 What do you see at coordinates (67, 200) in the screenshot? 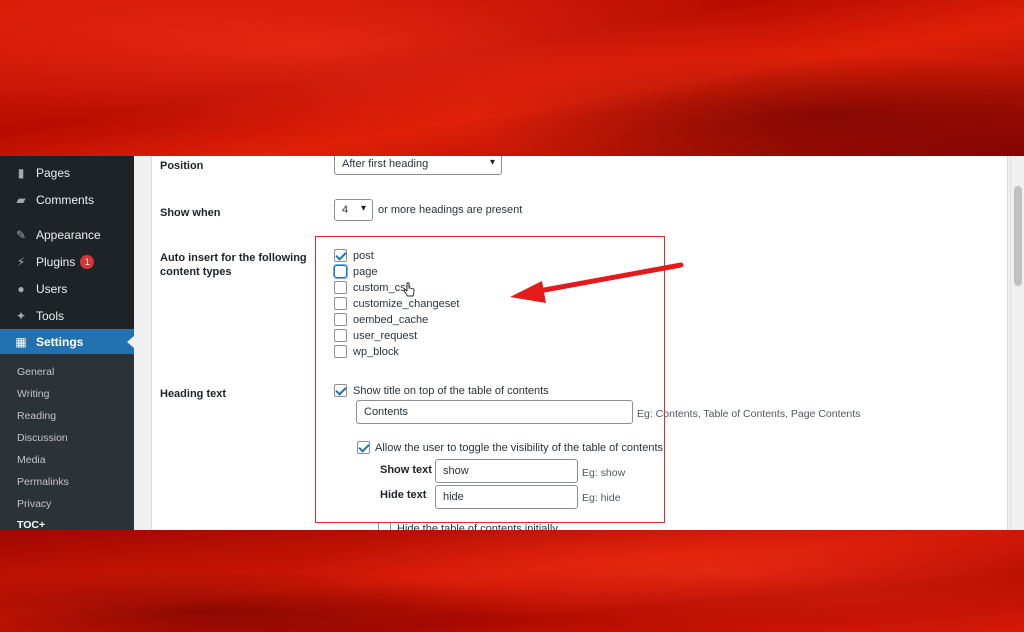
I see `sidebar-item-comments: ▰ Comments` at bounding box center [67, 200].